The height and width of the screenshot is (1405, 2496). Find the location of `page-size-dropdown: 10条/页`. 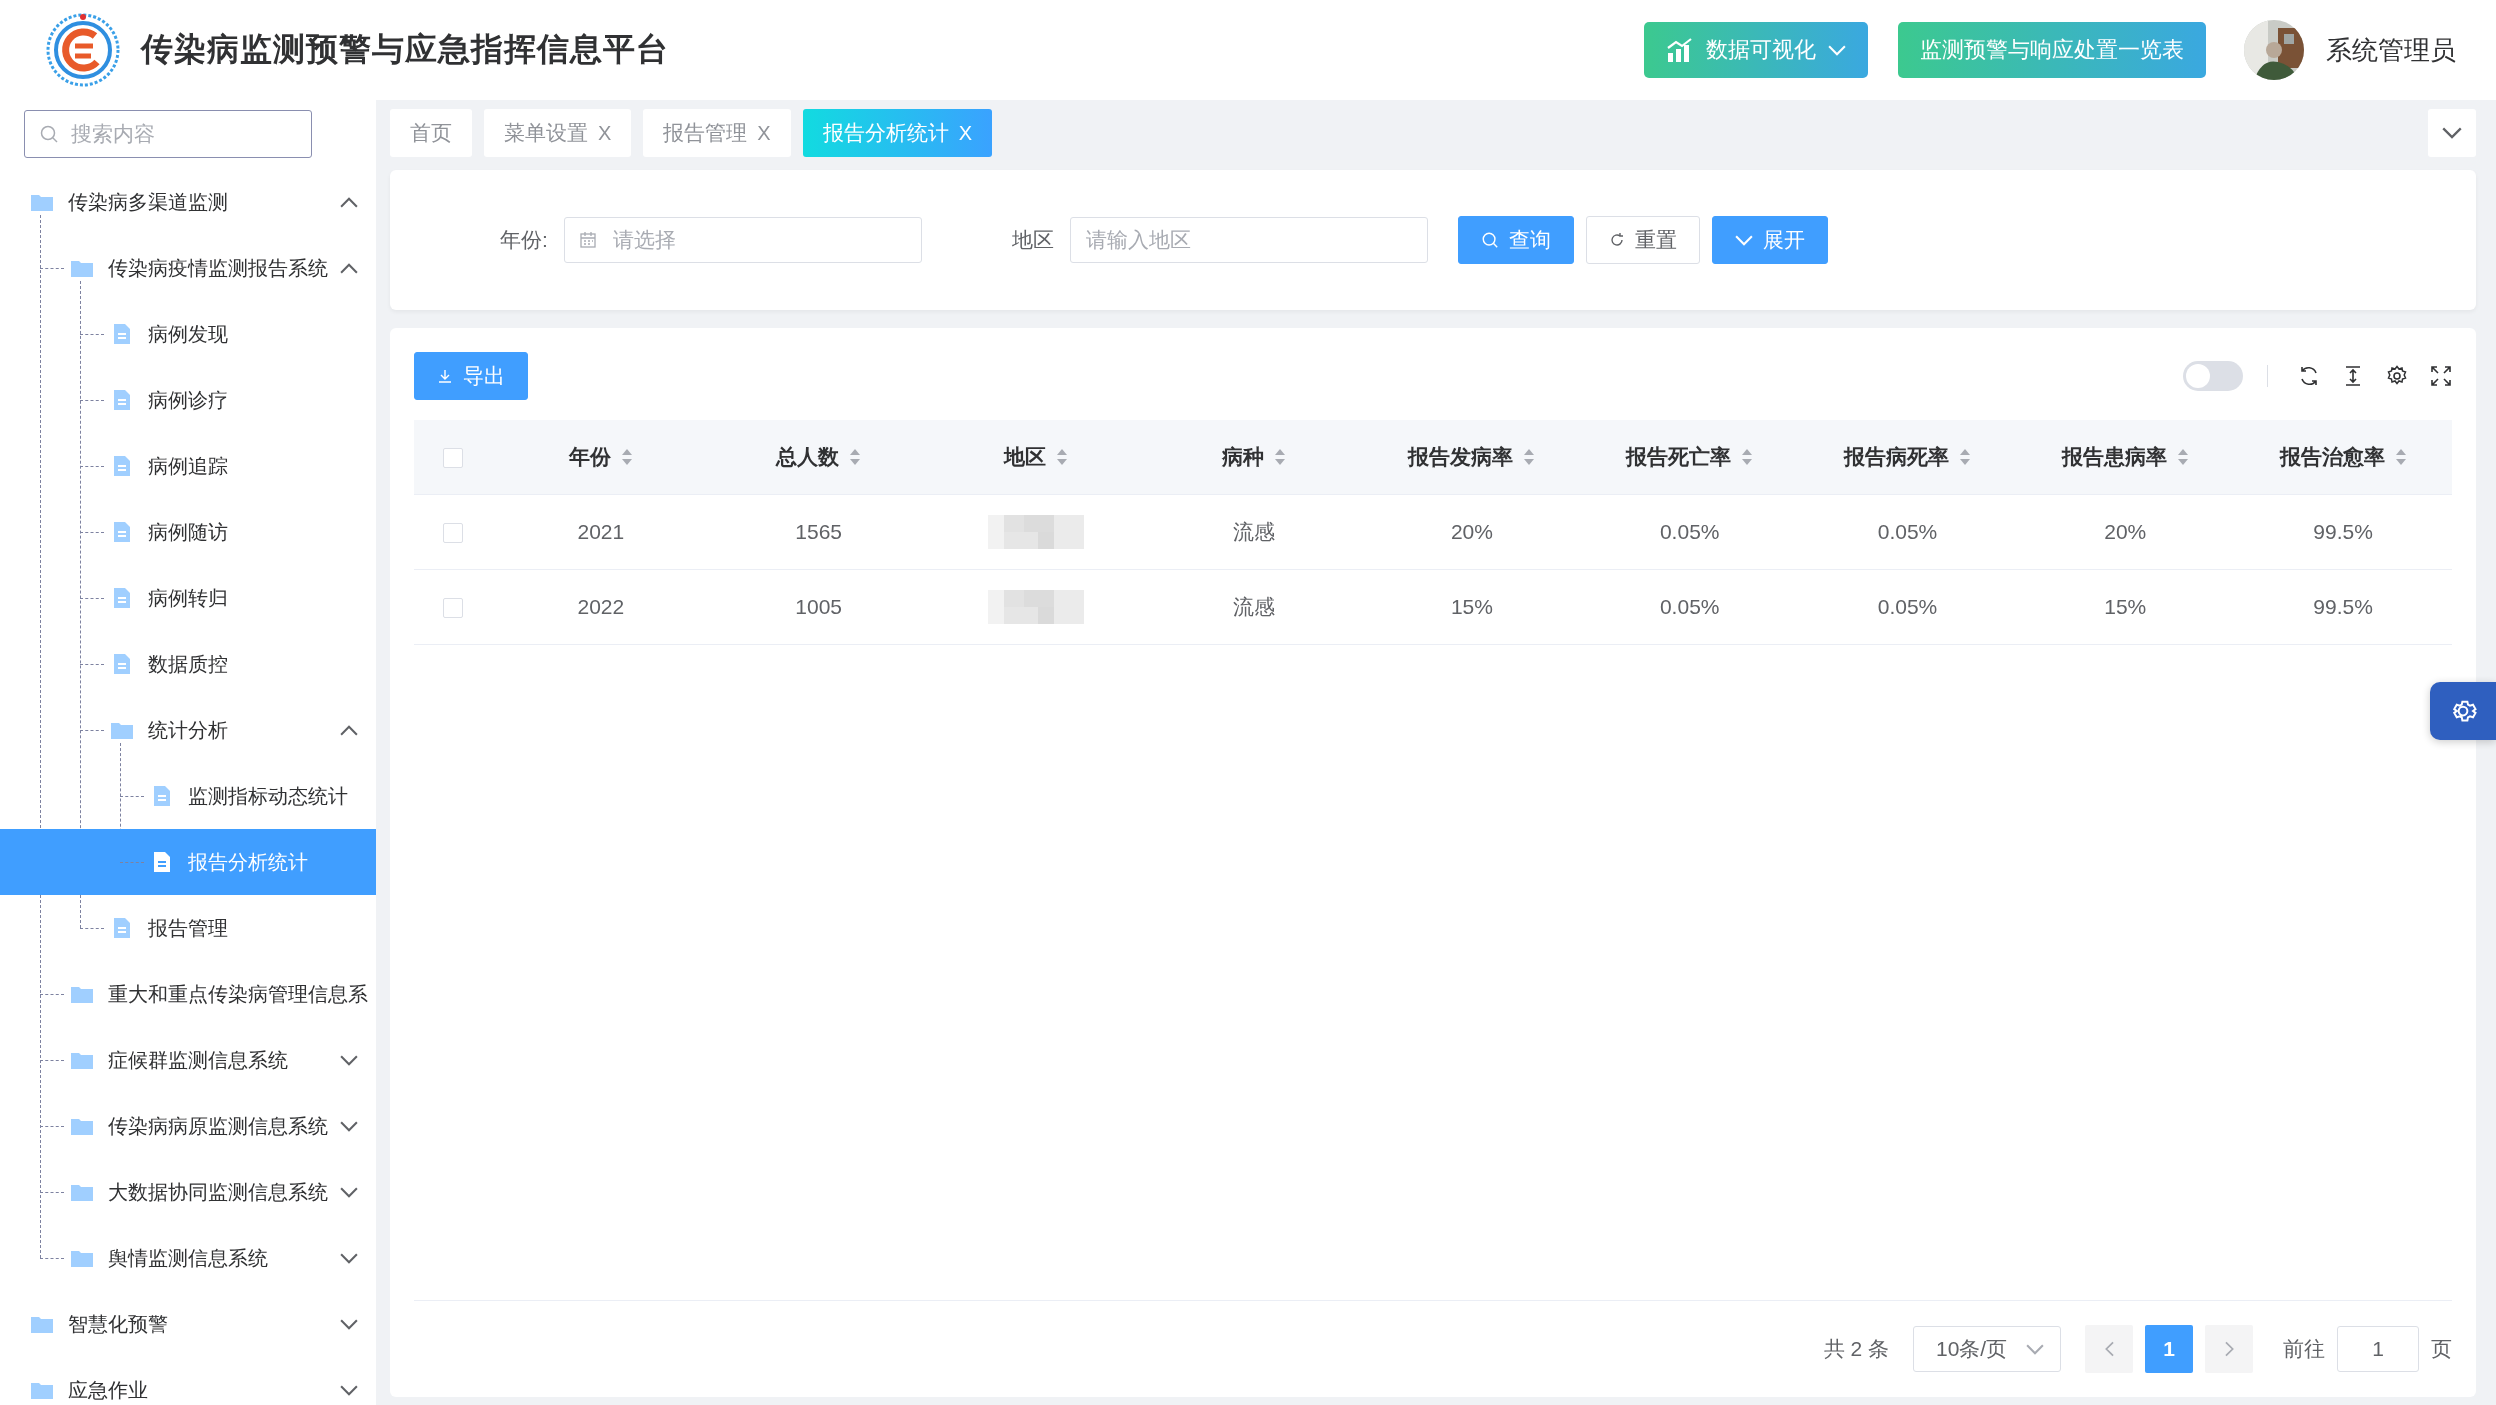

page-size-dropdown: 10条/页 is located at coordinates (1987, 1349).